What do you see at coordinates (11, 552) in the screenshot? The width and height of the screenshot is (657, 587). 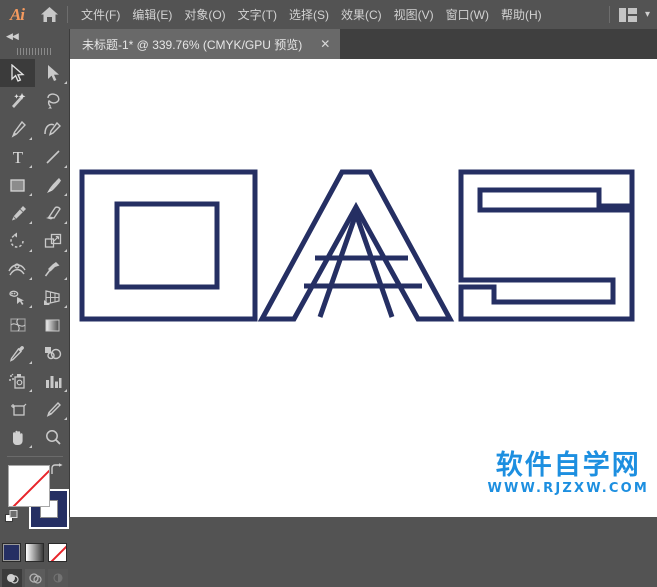 I see `color-button` at bounding box center [11, 552].